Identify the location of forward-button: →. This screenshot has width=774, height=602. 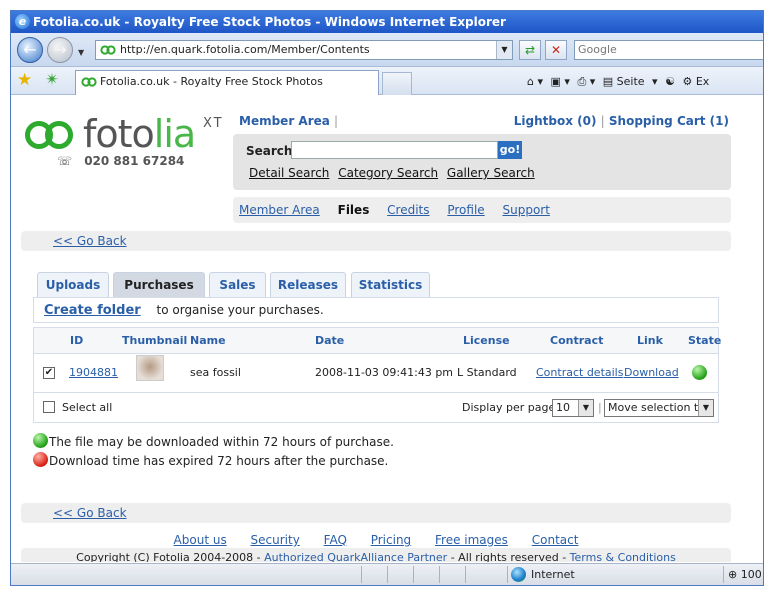
(60, 50).